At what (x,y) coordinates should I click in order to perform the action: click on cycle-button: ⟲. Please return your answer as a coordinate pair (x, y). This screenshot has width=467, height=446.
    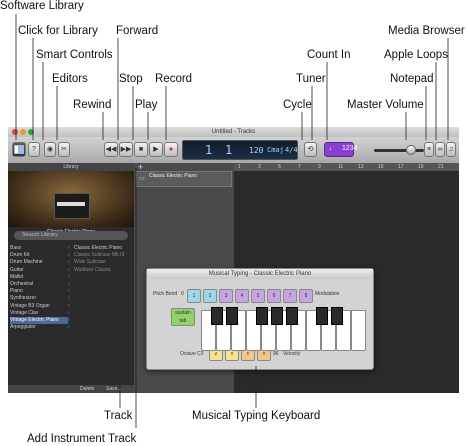
    Looking at the image, I should click on (310, 149).